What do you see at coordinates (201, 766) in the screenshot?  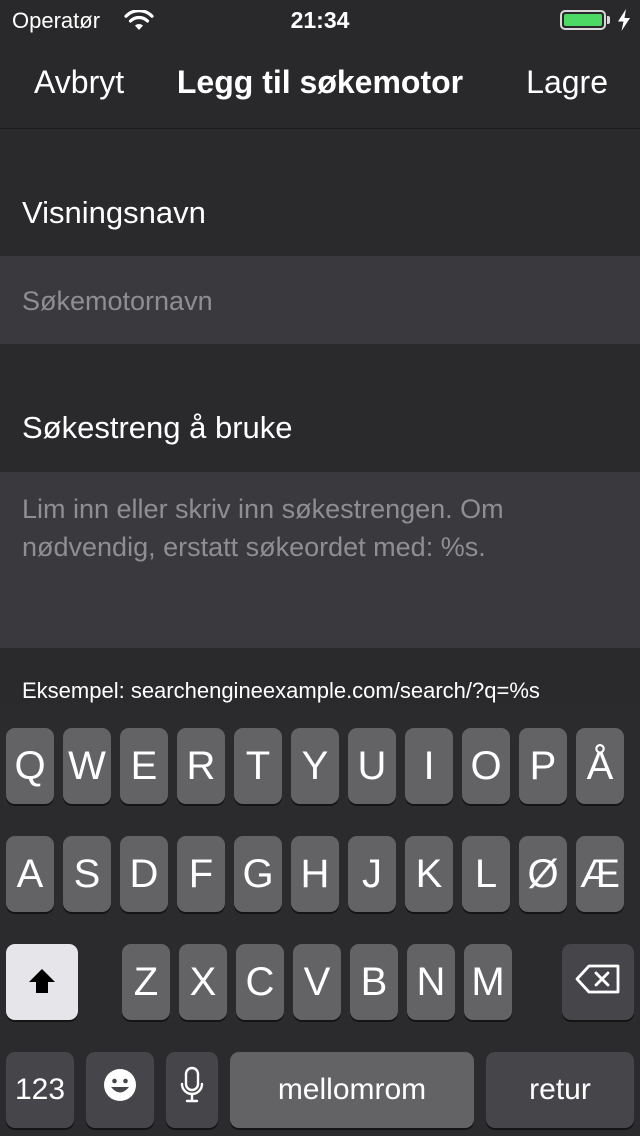 I see `key-r: R` at bounding box center [201, 766].